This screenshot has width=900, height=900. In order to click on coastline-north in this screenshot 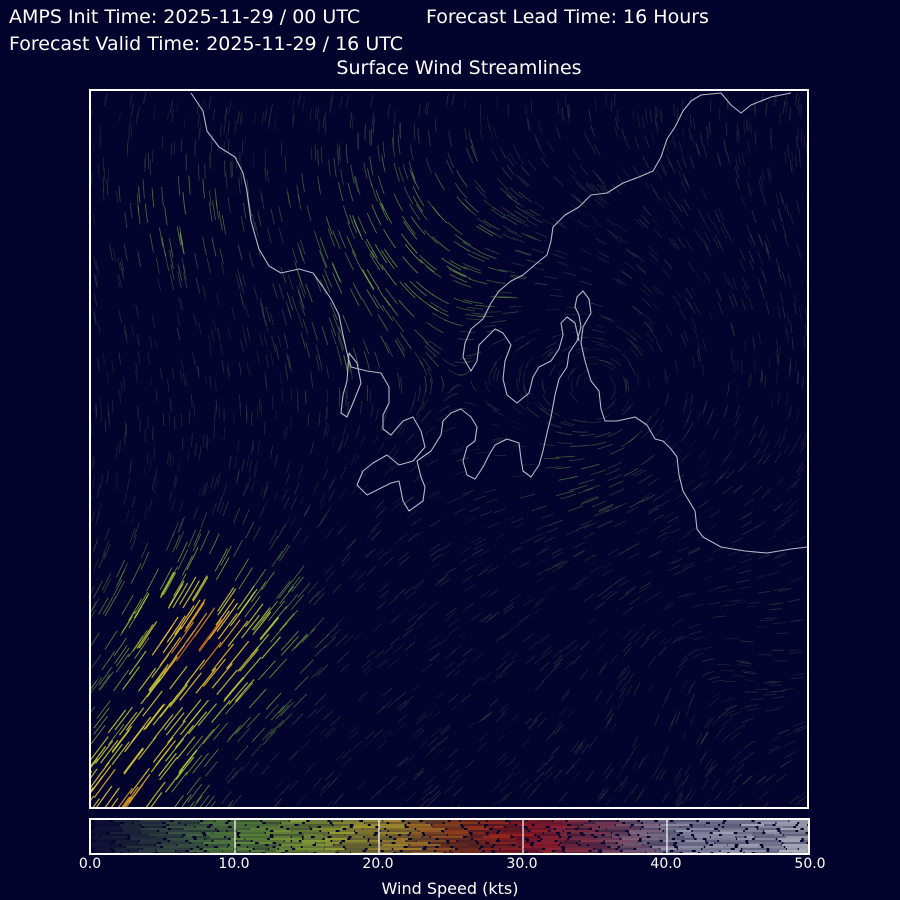, I will do `click(316, 302)`.